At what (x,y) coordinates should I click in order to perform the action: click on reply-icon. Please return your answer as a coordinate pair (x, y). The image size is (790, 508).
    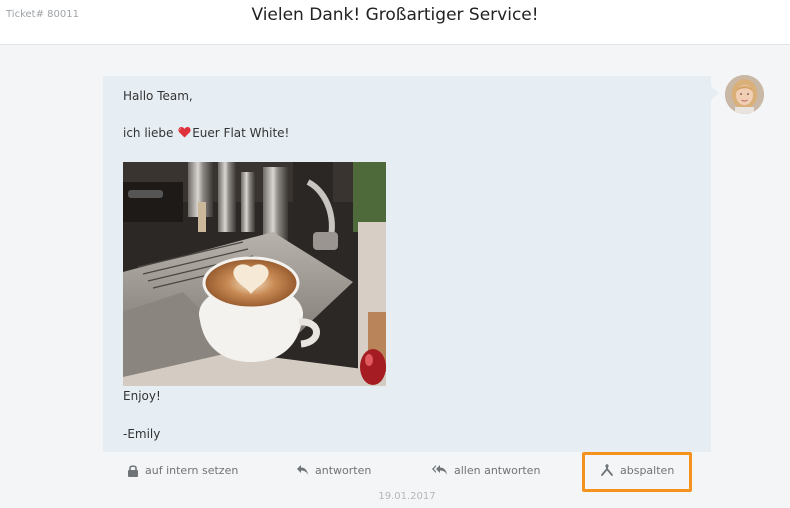
    Looking at the image, I should click on (302, 470).